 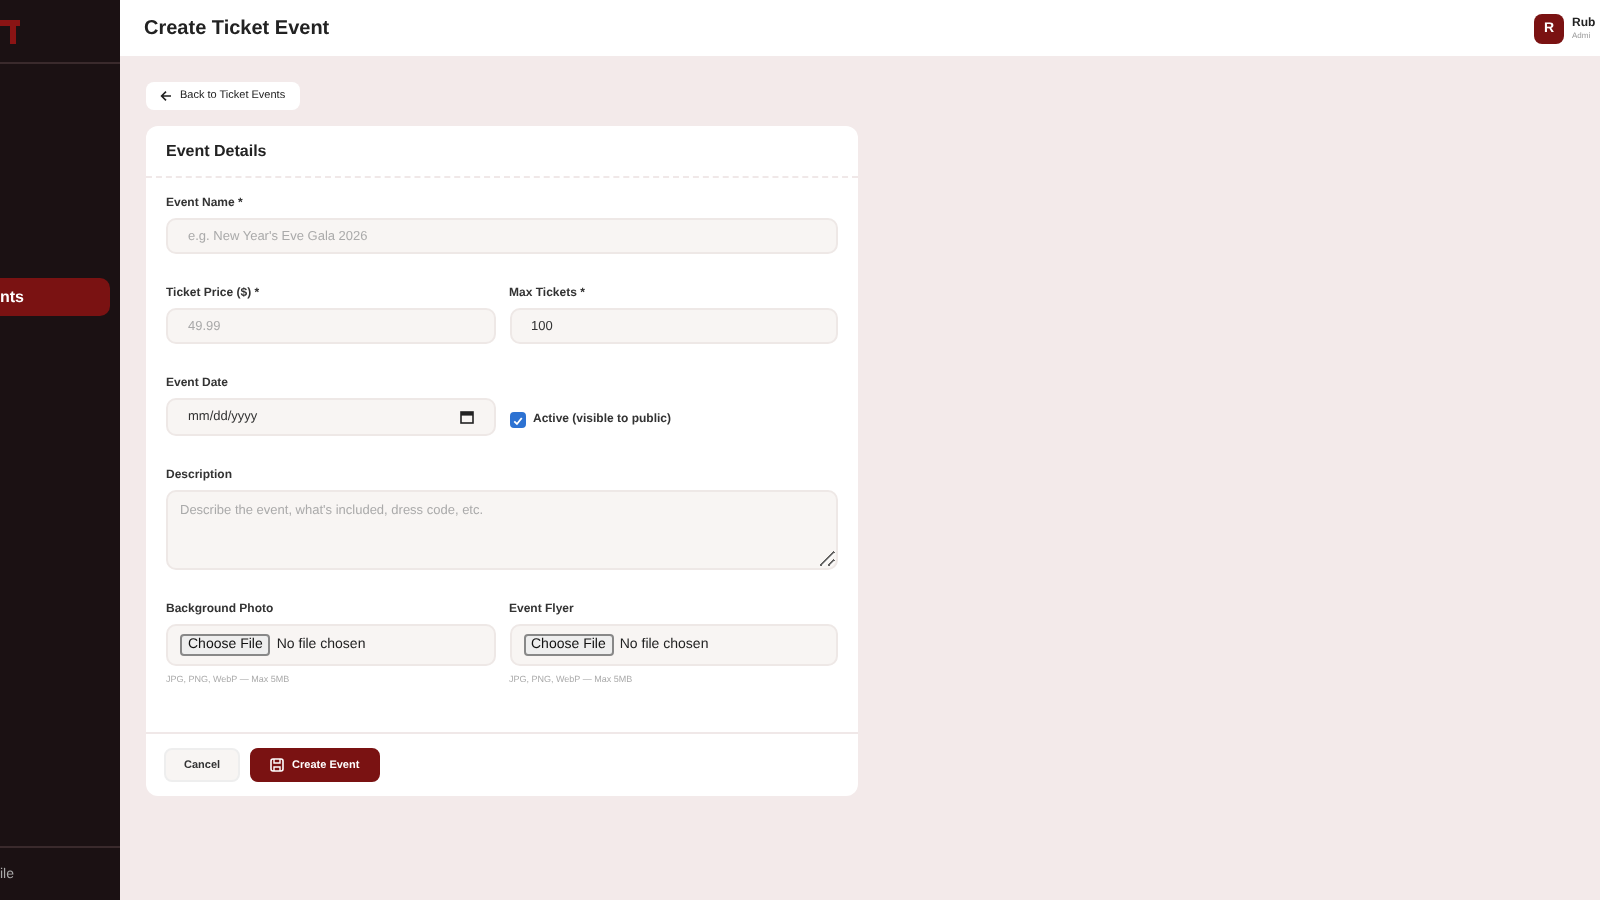 What do you see at coordinates (502, 152) in the screenshot?
I see `card-title: Event Details` at bounding box center [502, 152].